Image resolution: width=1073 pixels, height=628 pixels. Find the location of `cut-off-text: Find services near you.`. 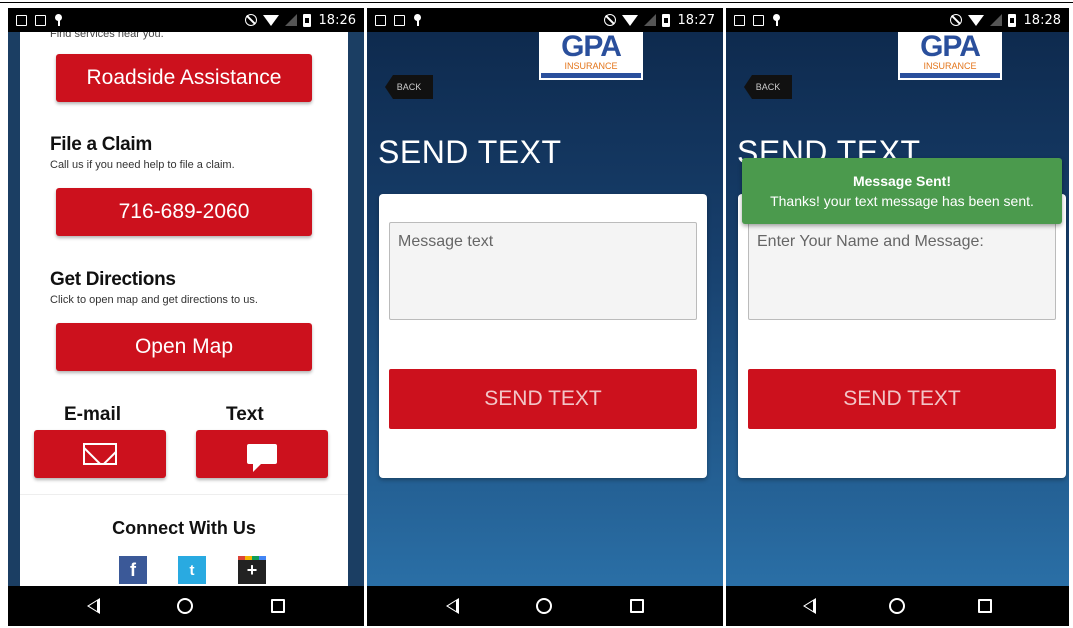

cut-off-text: Find services near you. is located at coordinates (107, 36).